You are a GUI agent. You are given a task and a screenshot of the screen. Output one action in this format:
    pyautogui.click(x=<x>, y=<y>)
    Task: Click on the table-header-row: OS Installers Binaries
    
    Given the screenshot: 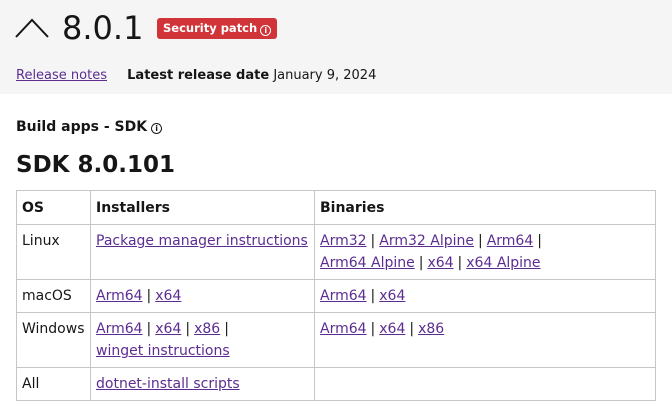 What is the action you would take?
    pyautogui.click(x=336, y=207)
    